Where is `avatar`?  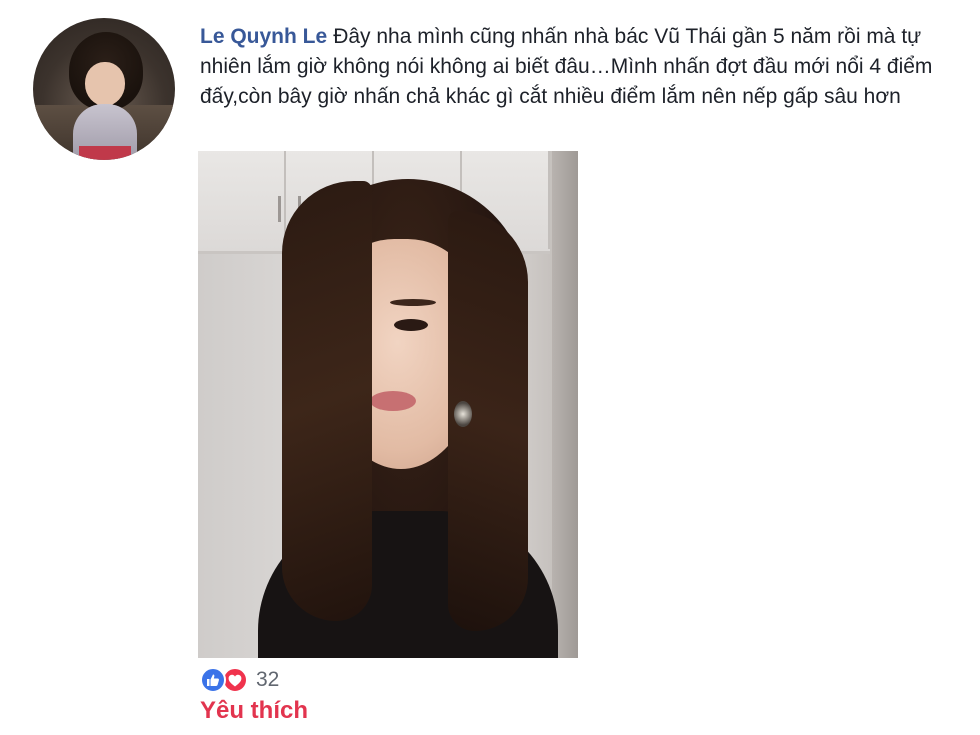
avatar is located at coordinates (104, 89).